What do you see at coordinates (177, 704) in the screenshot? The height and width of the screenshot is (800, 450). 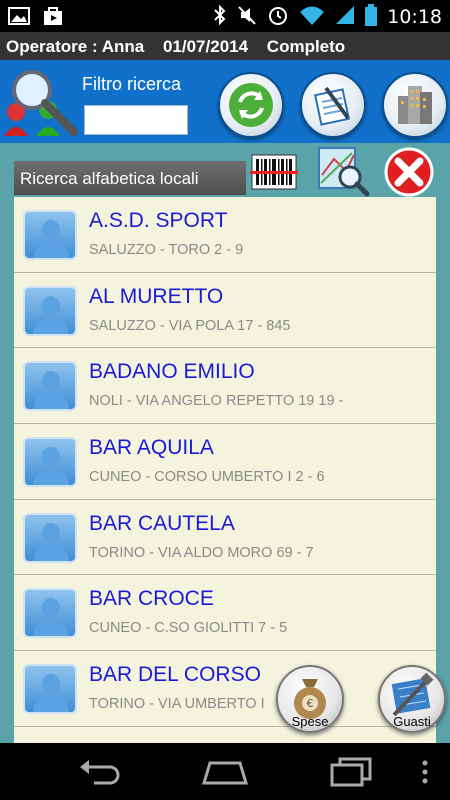 I see `item-address: TORINO - VIA UMBERTO I` at bounding box center [177, 704].